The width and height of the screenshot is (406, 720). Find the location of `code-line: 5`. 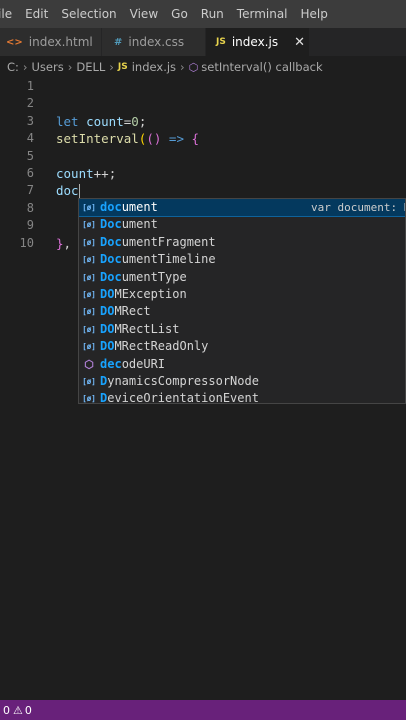

code-line: 5 is located at coordinates (203, 156).